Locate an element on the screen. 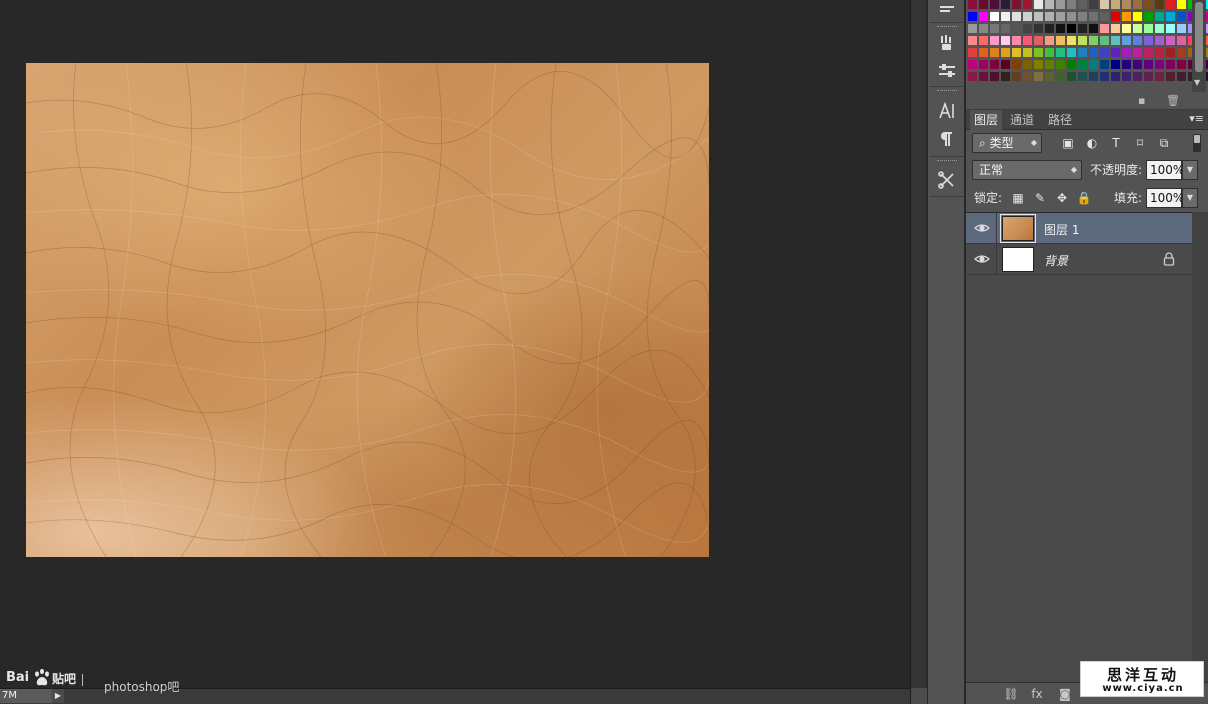  scroll-down-icon: ▼ is located at coordinates (1197, 82).